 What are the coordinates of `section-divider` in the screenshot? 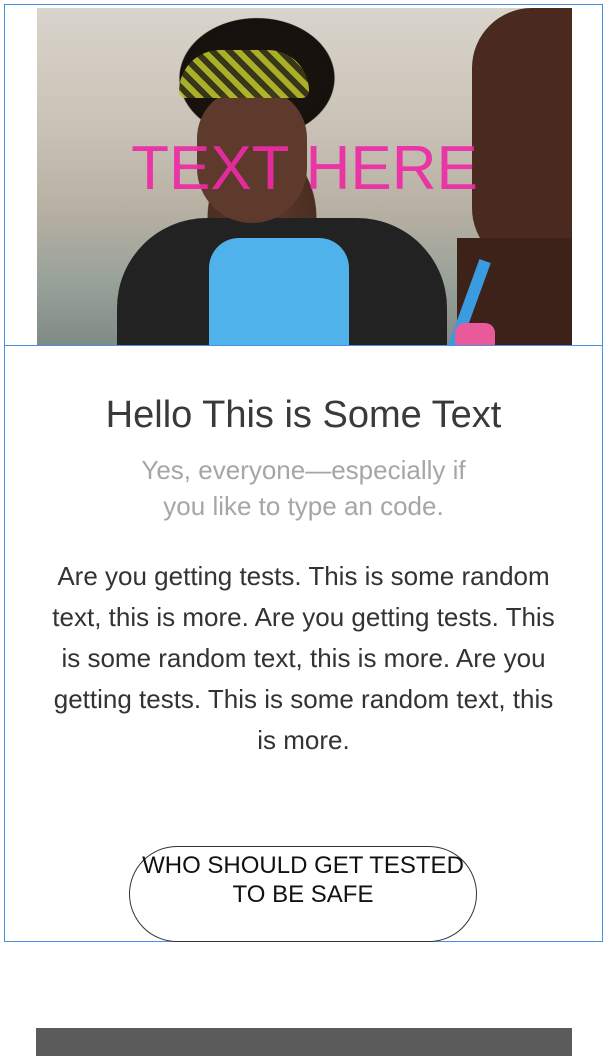 It's located at (303, 345).